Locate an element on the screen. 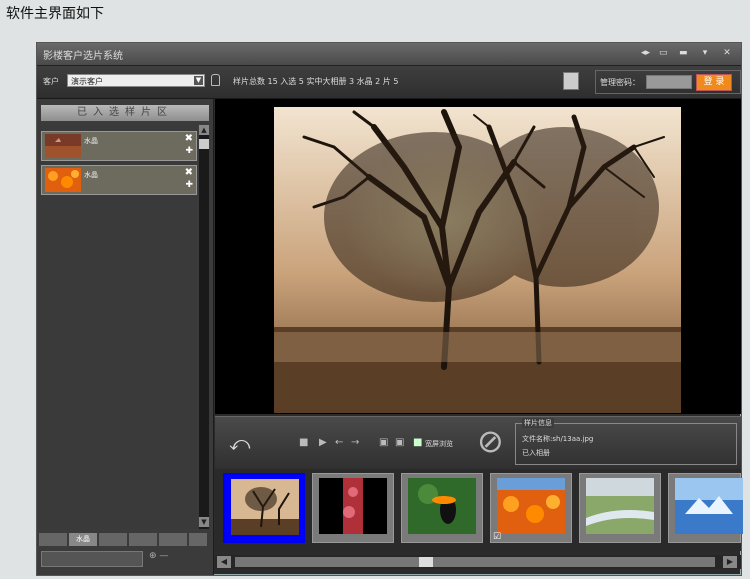 The height and width of the screenshot is (579, 750). iceberg-image is located at coordinates (709, 506).